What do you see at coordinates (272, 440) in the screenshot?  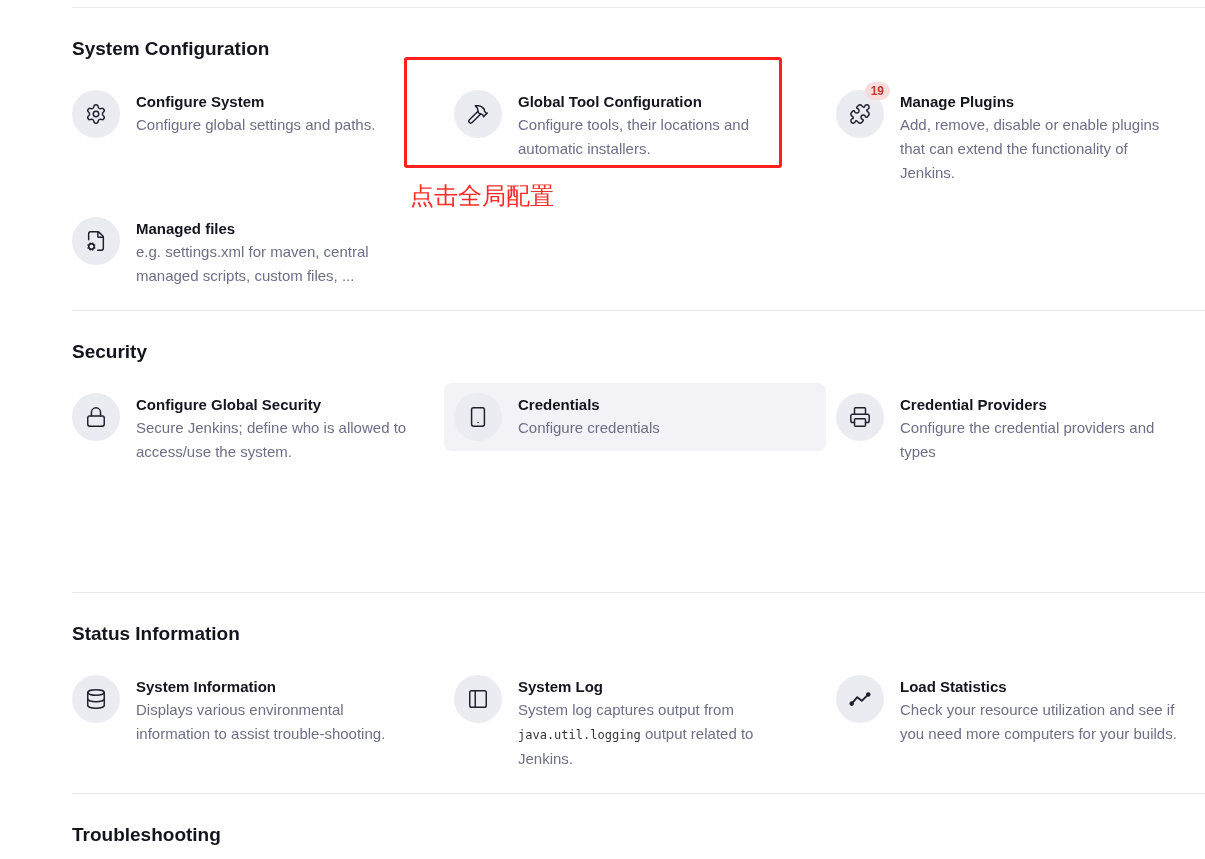 I see `item-description: Secure Jenkins; define who is allowed to access/use the system.` at bounding box center [272, 440].